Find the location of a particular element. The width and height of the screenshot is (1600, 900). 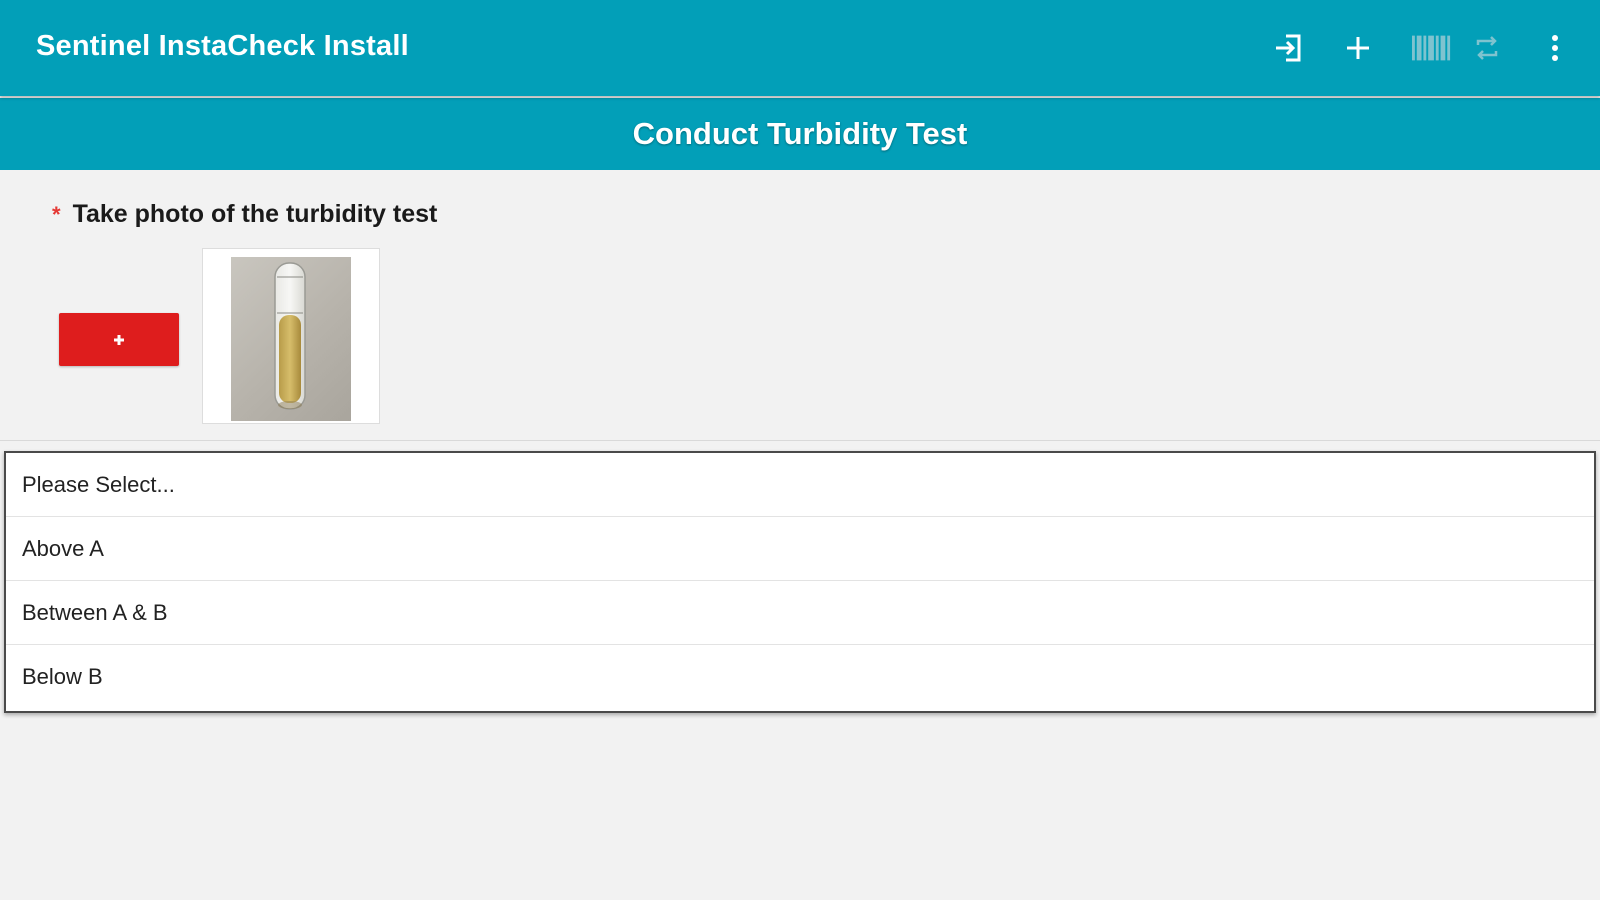

option-between-a-b: Between A & B is located at coordinates (800, 613).